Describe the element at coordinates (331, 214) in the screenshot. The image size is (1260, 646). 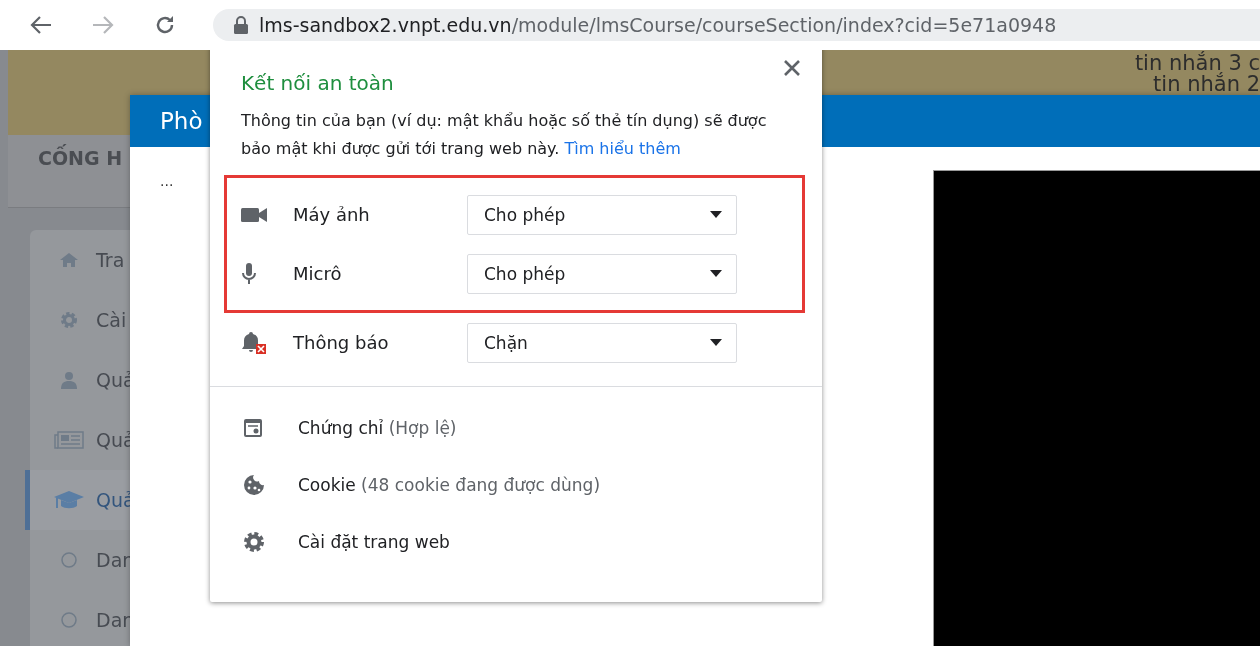
I see `permission-label: Máy ảnh` at that location.